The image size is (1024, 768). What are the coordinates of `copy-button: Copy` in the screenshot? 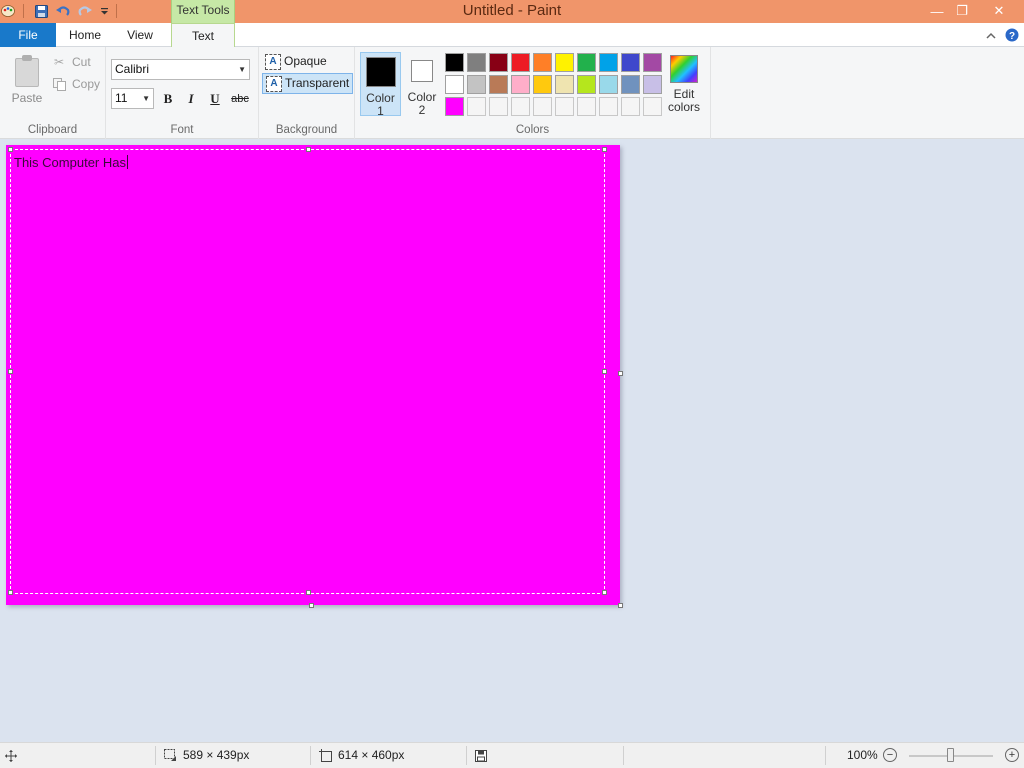 It's located at (76, 84).